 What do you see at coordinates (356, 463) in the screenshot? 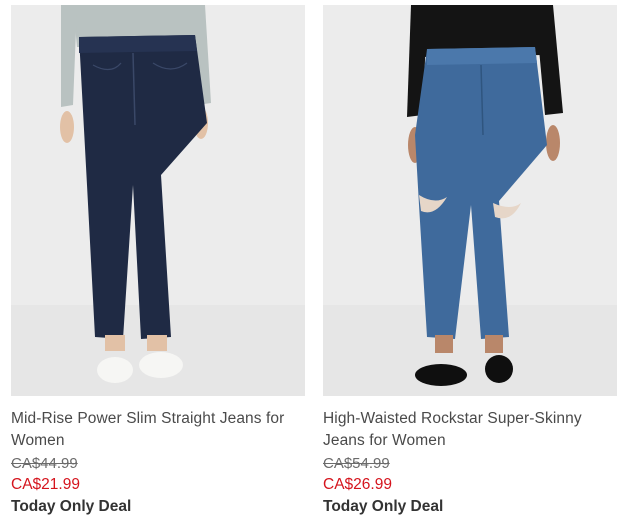
I see `original-price: CA$54.99` at bounding box center [356, 463].